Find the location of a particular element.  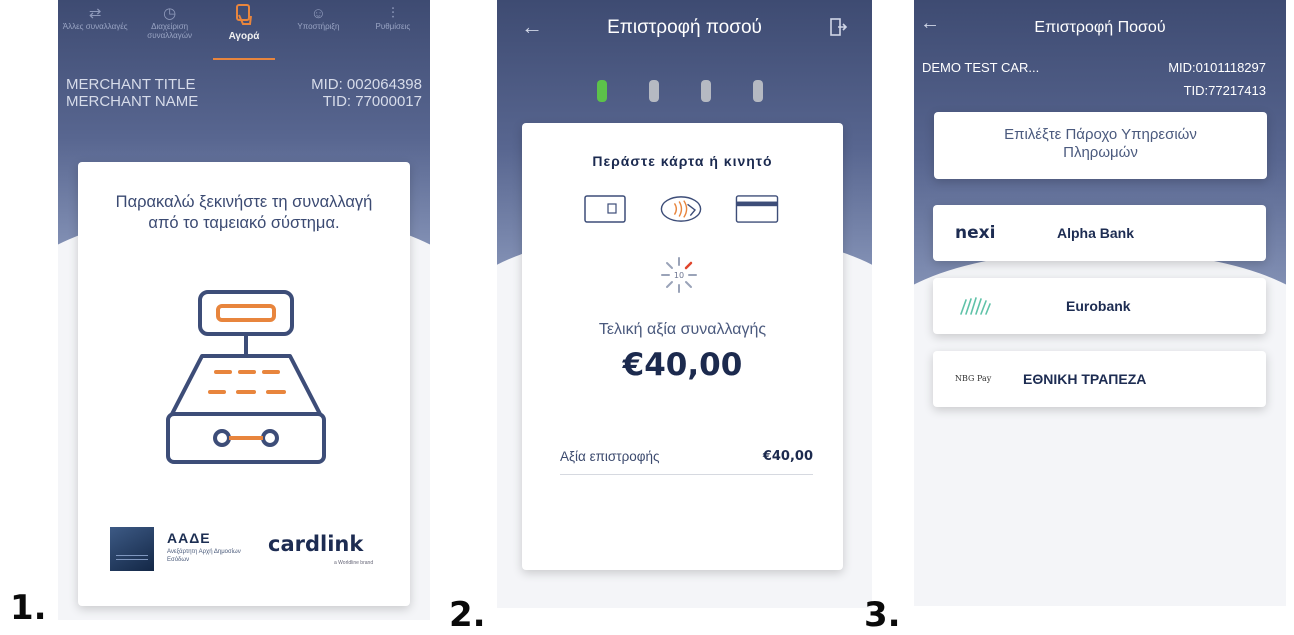

countdown-spinner-icon: 10 is located at coordinates (679, 275).